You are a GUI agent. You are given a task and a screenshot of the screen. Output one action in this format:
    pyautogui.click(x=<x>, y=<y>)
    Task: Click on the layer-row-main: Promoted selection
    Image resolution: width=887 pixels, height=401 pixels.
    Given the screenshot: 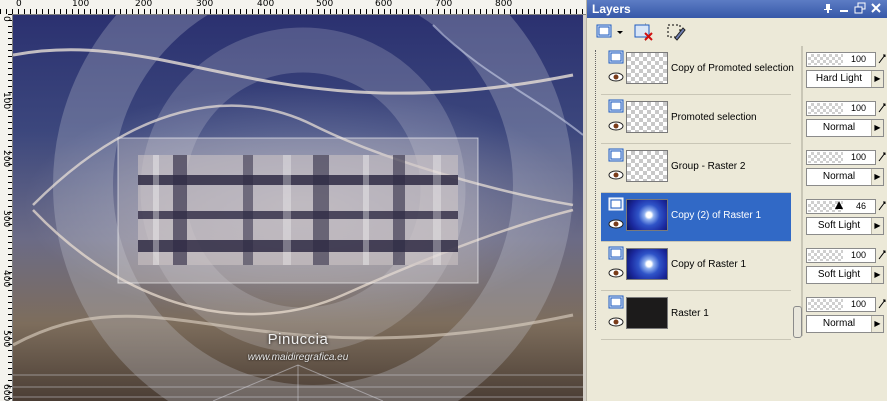 What is the action you would take?
    pyautogui.click(x=696, y=119)
    